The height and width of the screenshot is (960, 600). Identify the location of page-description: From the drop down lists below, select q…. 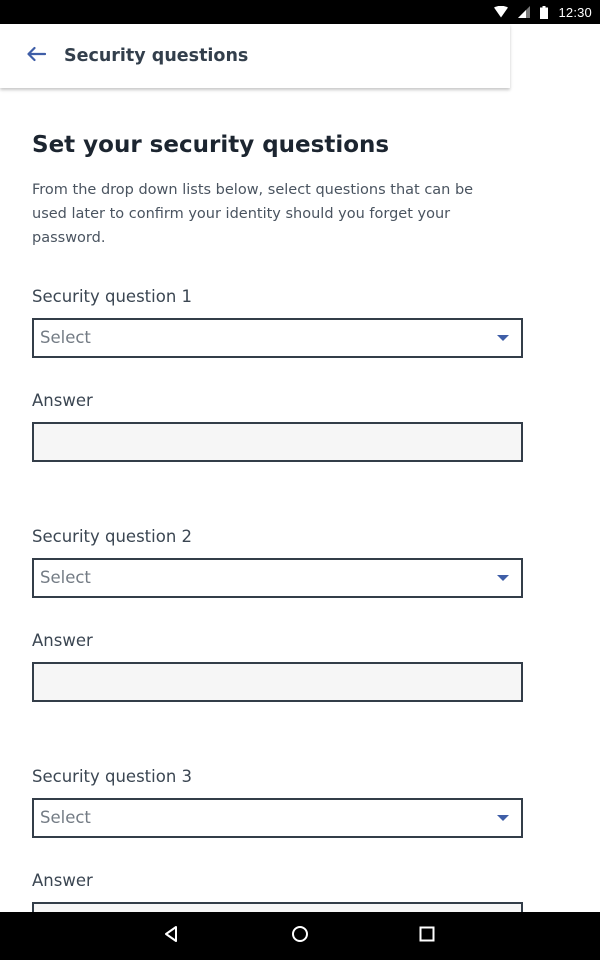
(253, 214).